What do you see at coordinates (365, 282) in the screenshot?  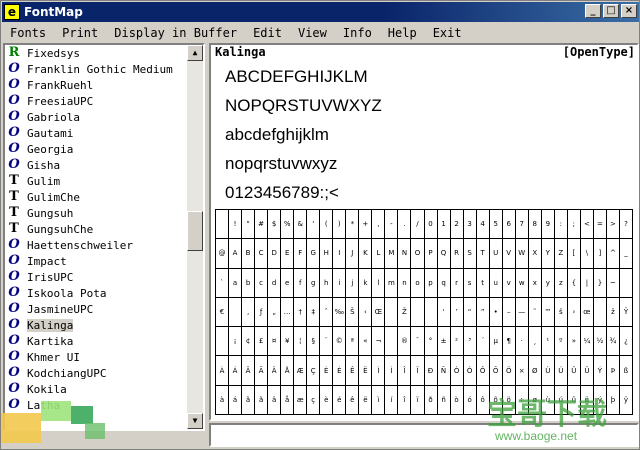 I see `char-cell: k` at bounding box center [365, 282].